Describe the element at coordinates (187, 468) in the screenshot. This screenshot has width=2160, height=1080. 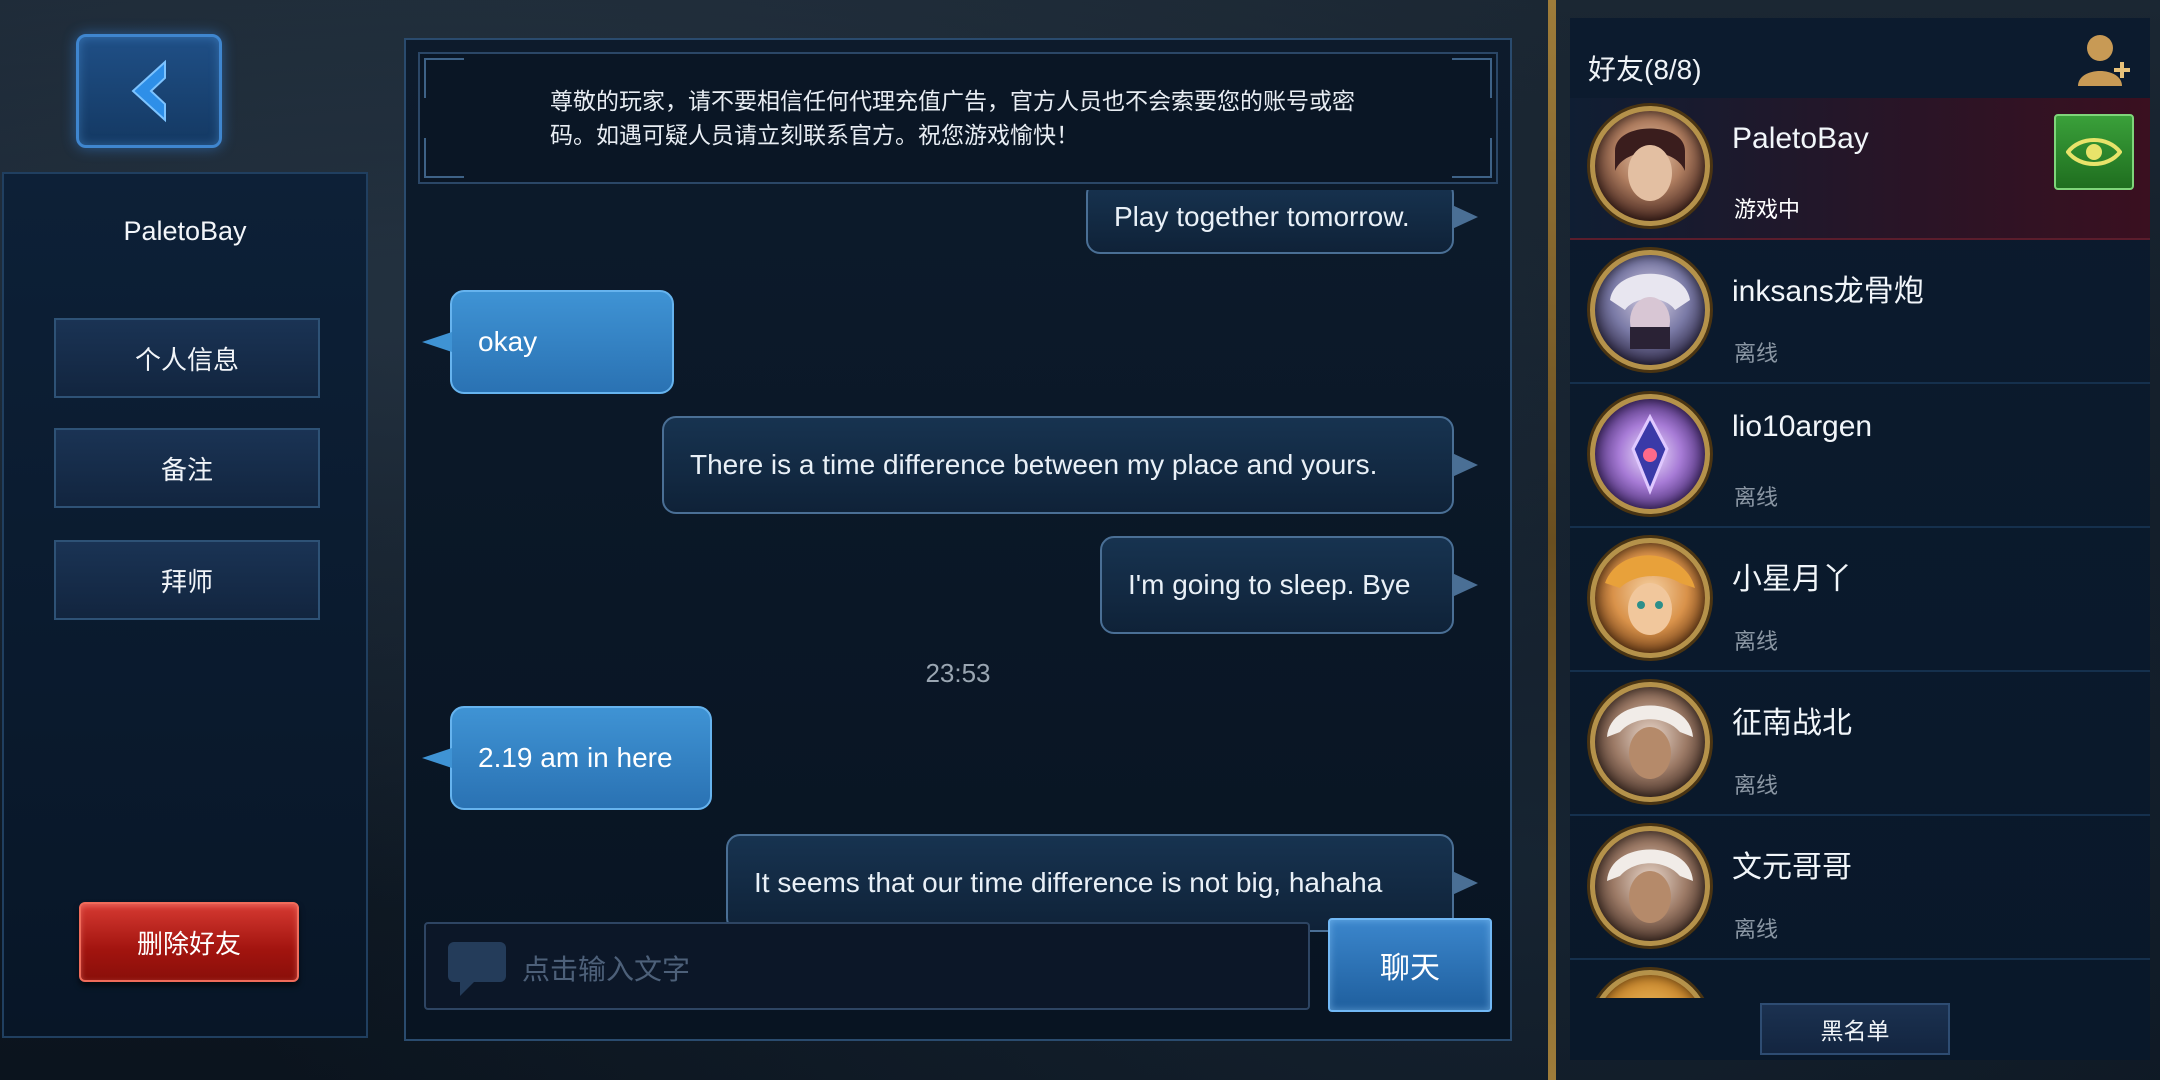
I see `remark-button: 备注` at that location.